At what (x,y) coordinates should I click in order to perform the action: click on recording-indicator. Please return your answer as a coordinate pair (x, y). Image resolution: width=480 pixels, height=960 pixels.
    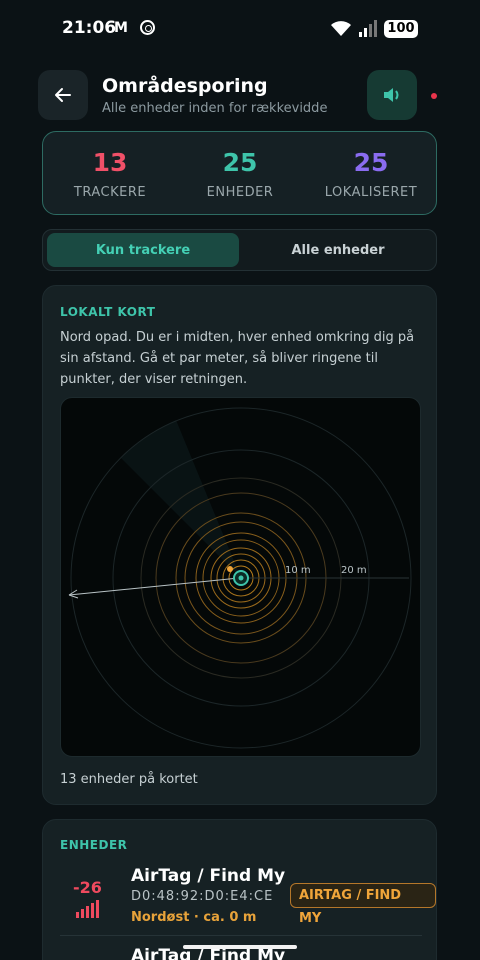
    Looking at the image, I should click on (434, 96).